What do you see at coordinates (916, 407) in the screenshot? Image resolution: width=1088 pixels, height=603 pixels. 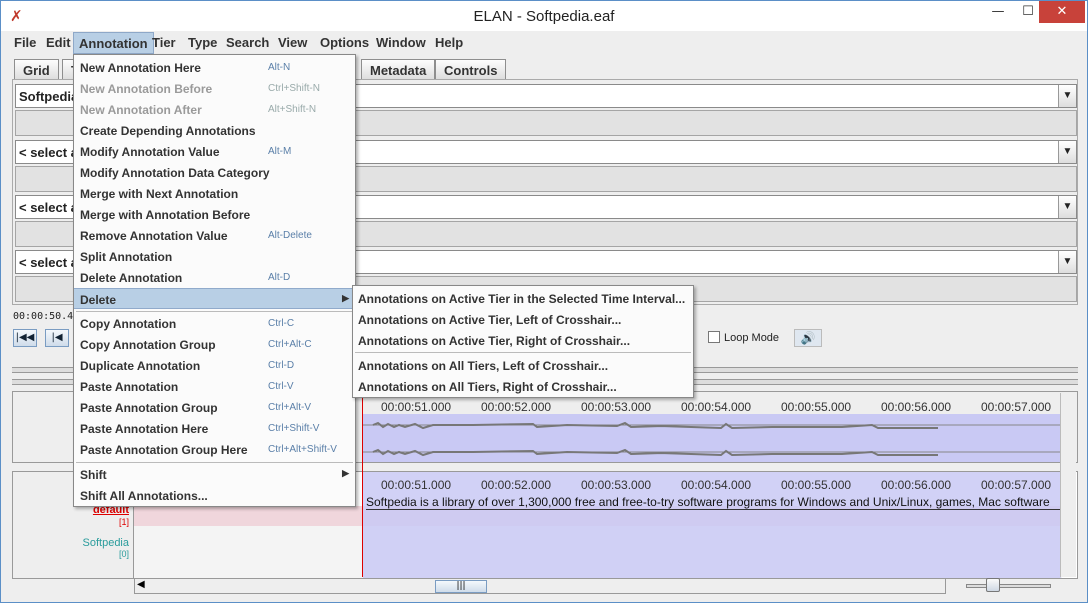 I see `ruler-tick-label: 00:00:56.000` at bounding box center [916, 407].